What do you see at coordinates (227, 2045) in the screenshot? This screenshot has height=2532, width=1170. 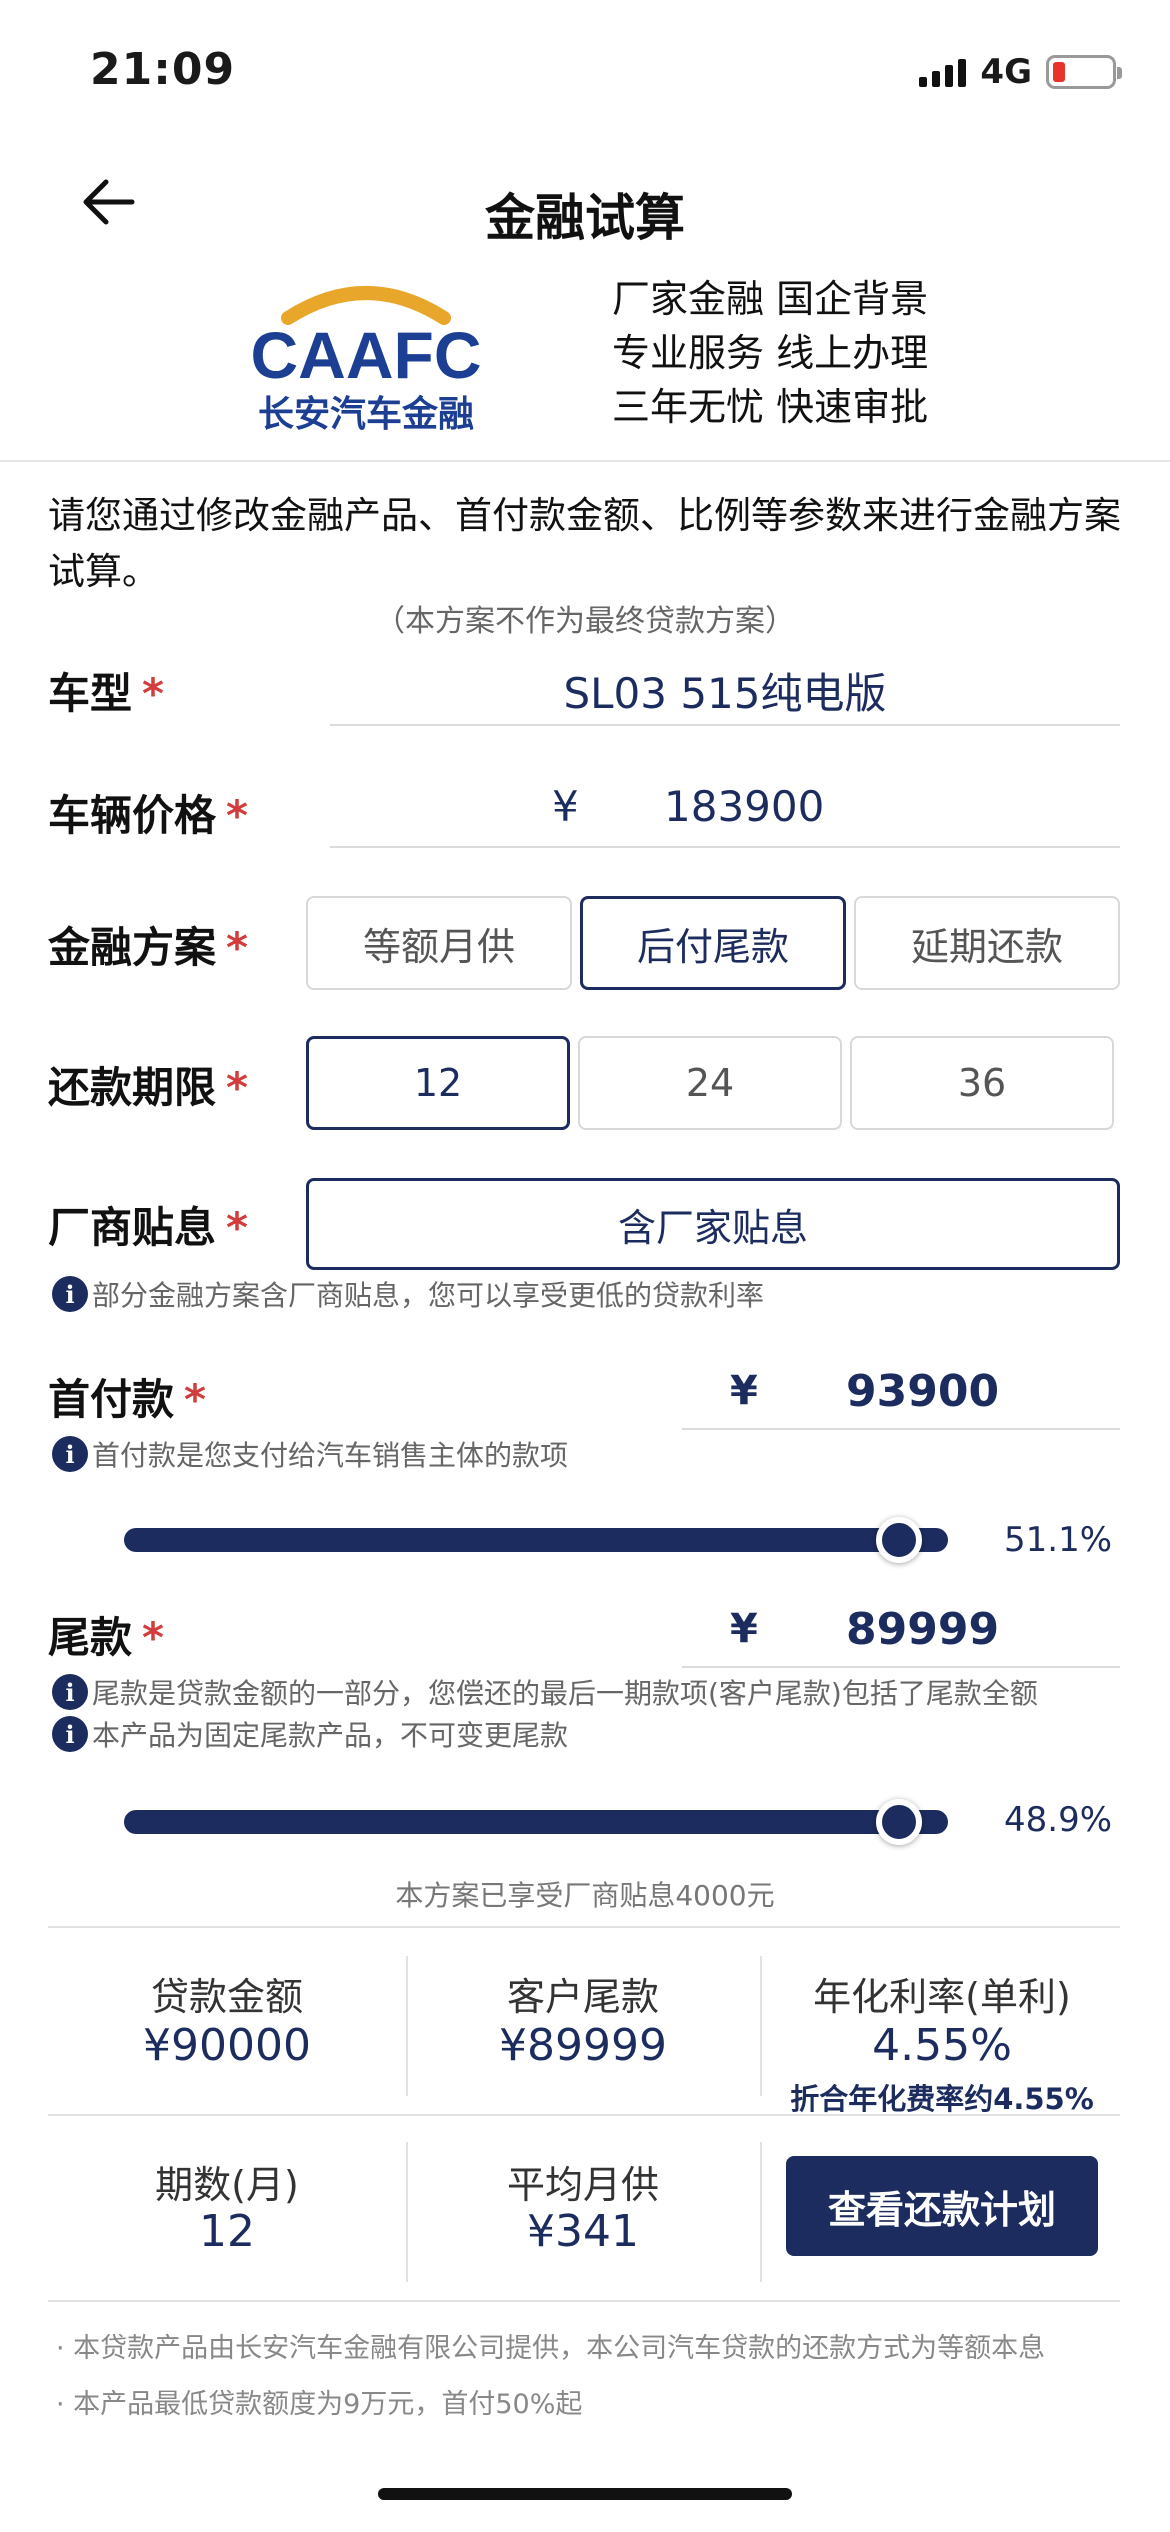 I see `loan-amount-value: ¥90000` at bounding box center [227, 2045].